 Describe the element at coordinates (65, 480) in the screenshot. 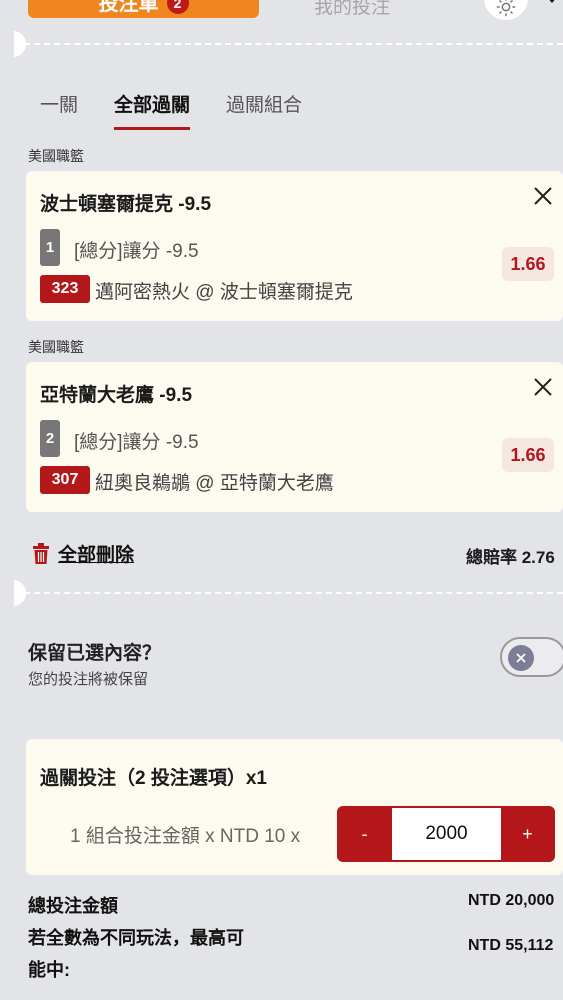

I see `match-id-badge: 307` at that location.